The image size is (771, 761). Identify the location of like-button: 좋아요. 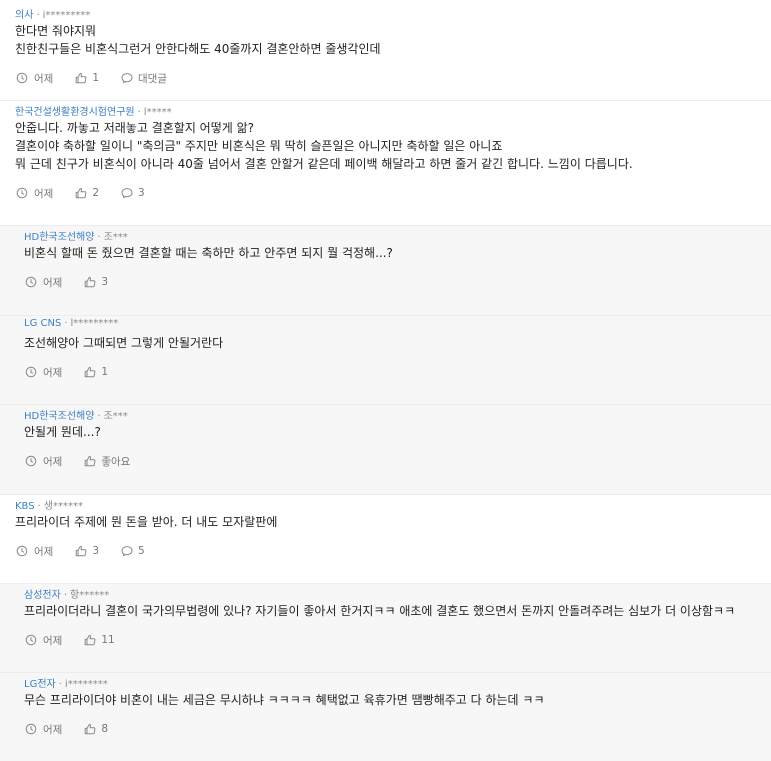
(107, 461).